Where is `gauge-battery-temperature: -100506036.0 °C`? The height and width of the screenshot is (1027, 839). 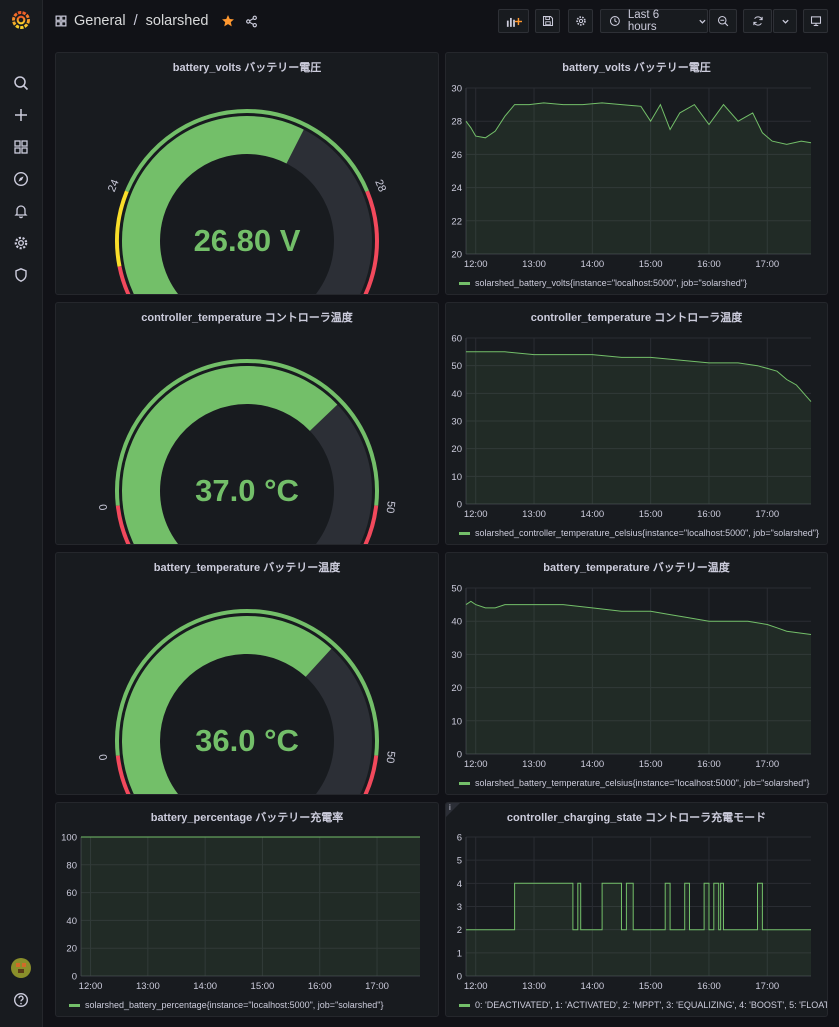 gauge-battery-temperature: -100506036.0 °C is located at coordinates (247, 701).